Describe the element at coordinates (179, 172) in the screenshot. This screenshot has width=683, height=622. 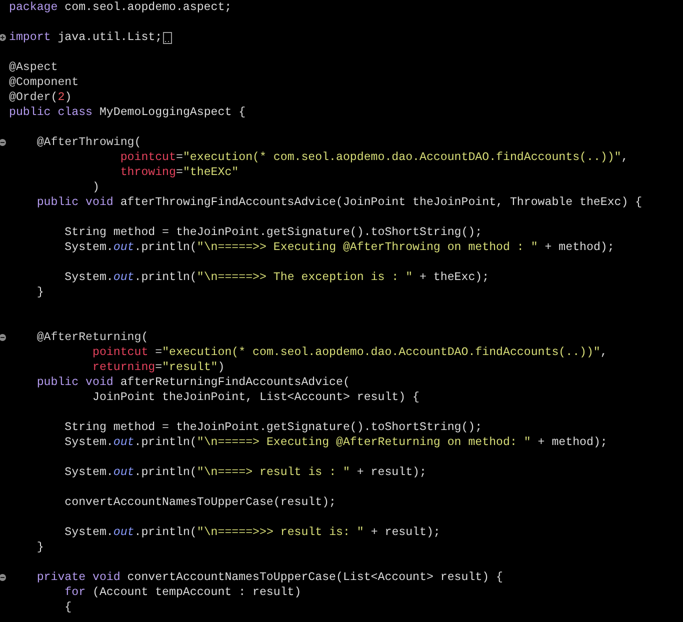
I see `code-line: throwing="theEXc"` at that location.